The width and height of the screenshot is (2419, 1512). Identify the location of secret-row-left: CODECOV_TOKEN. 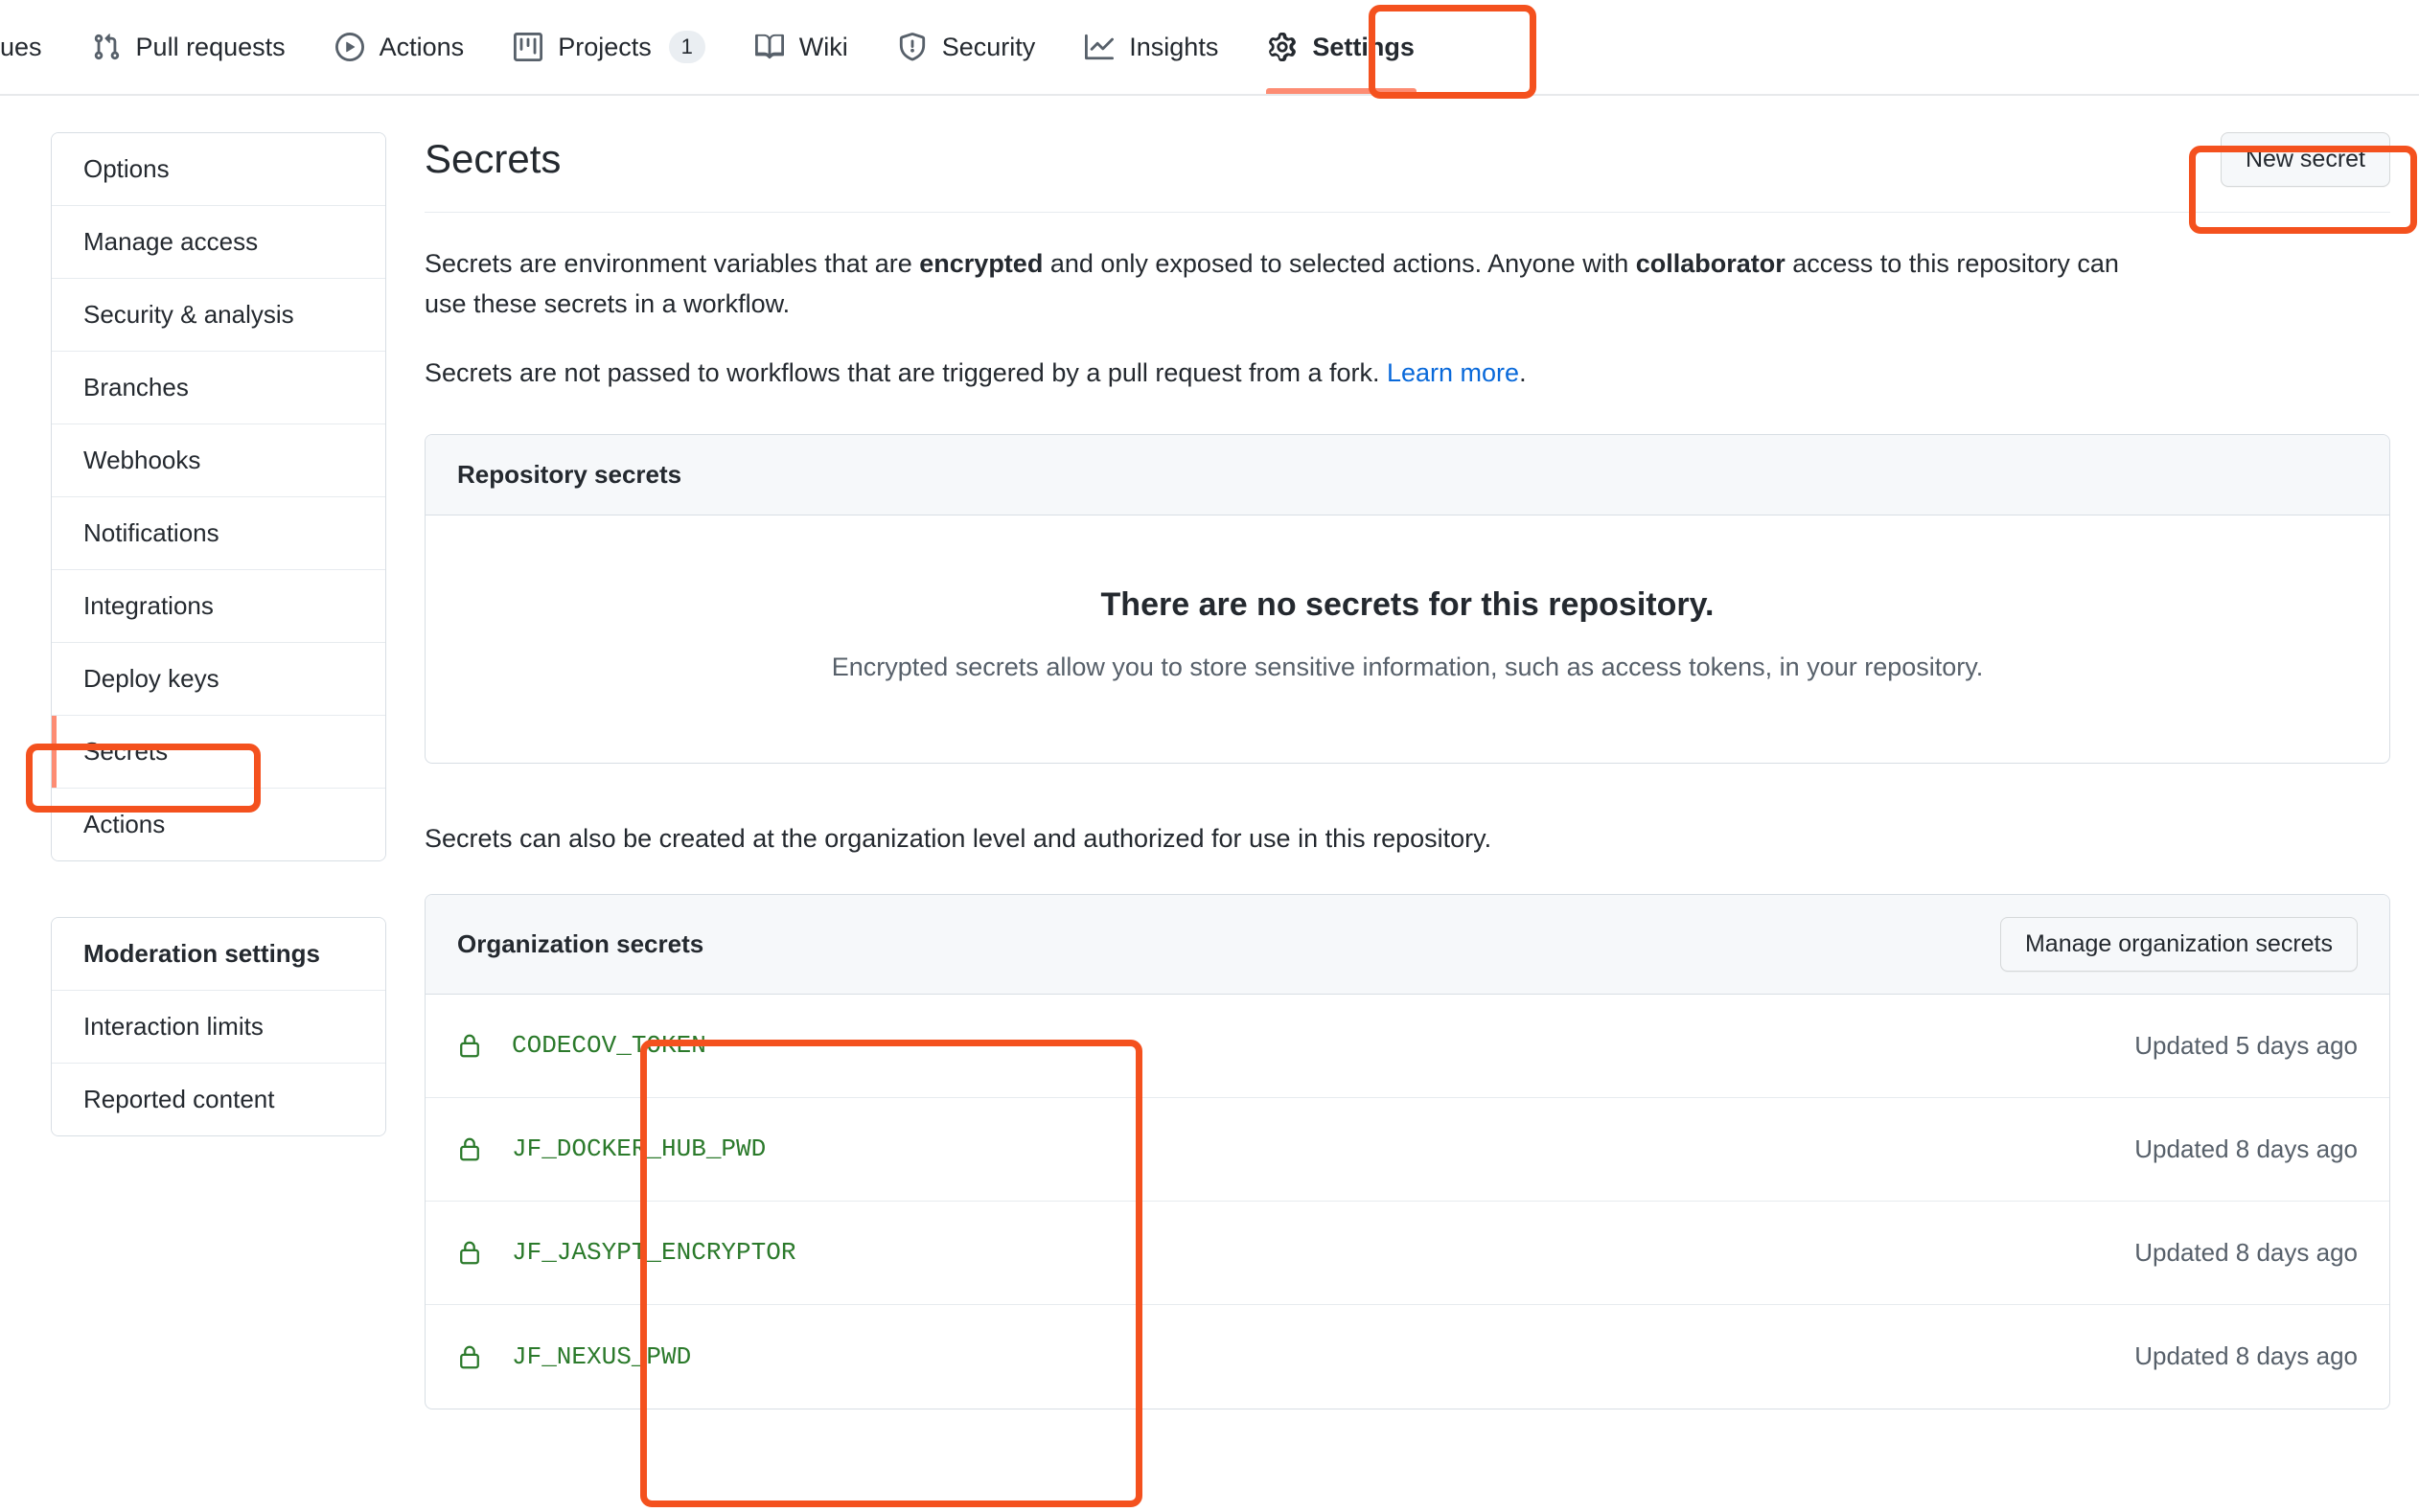
(581, 1045).